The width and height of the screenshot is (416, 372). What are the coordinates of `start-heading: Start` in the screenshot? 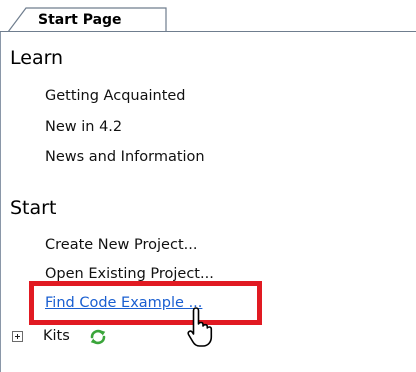 It's located at (33, 208).